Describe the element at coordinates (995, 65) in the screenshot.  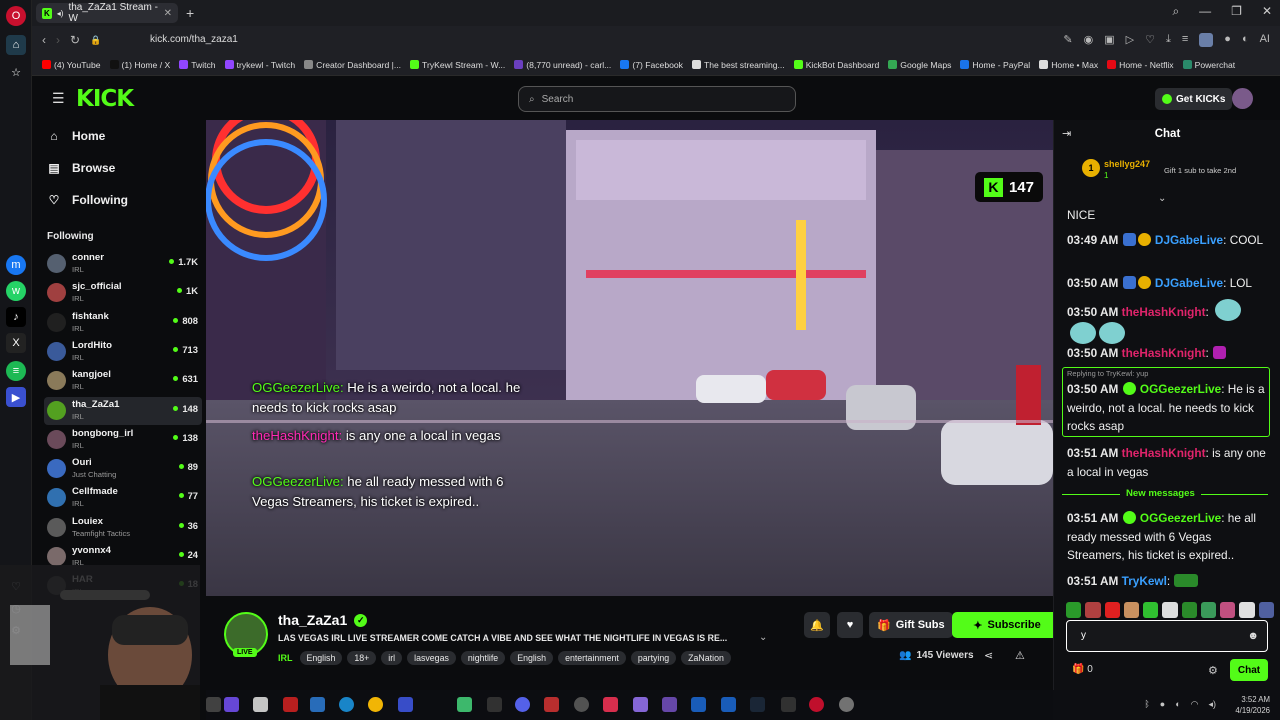
I see `bookmark-item: Home - PayPal` at that location.